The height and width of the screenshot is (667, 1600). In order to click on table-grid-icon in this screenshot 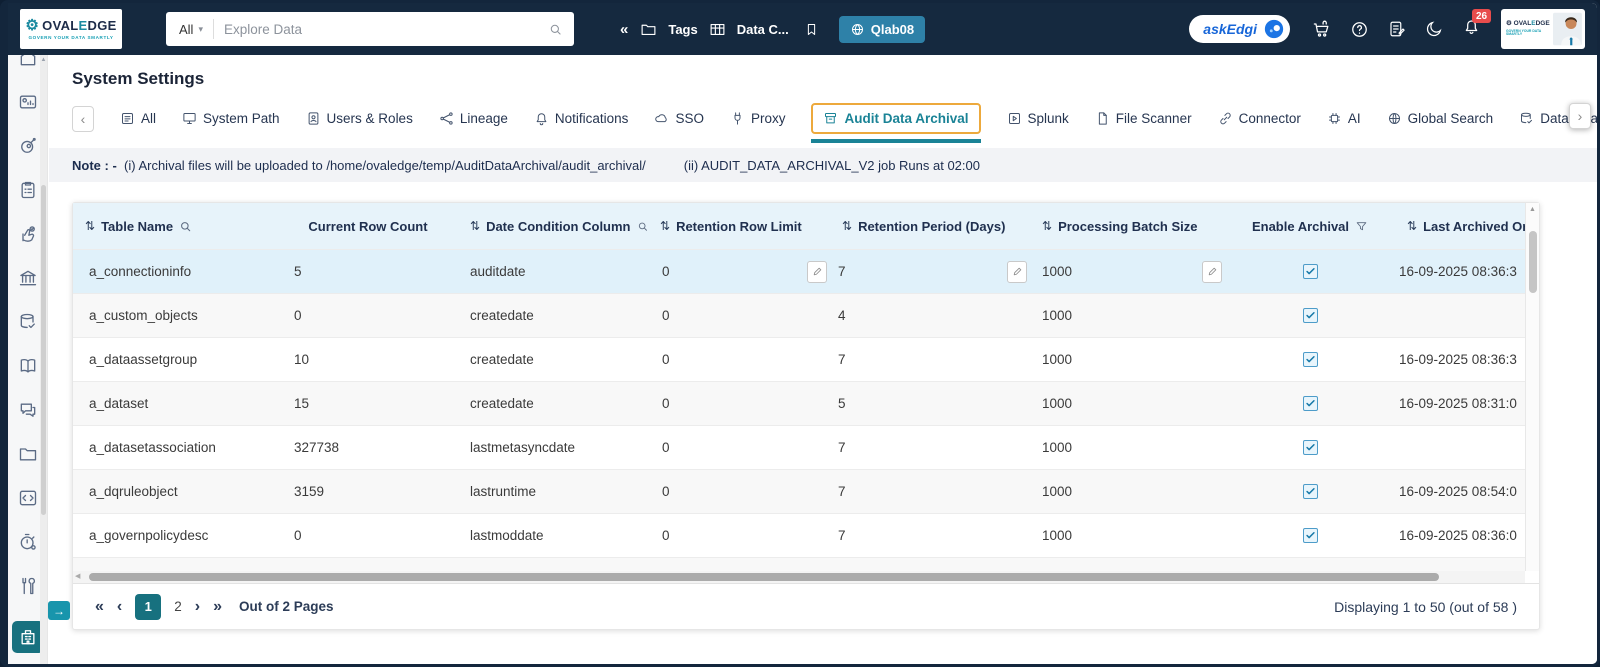, I will do `click(717, 29)`.